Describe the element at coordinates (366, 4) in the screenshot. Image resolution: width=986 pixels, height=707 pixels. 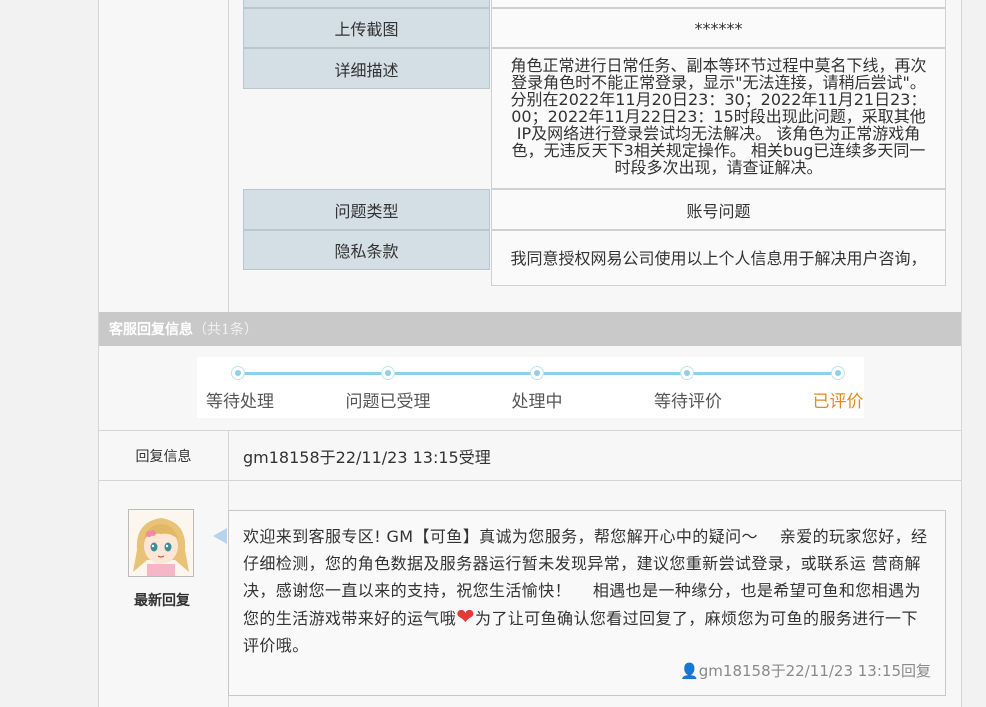
I see `row-top-edge-label` at that location.